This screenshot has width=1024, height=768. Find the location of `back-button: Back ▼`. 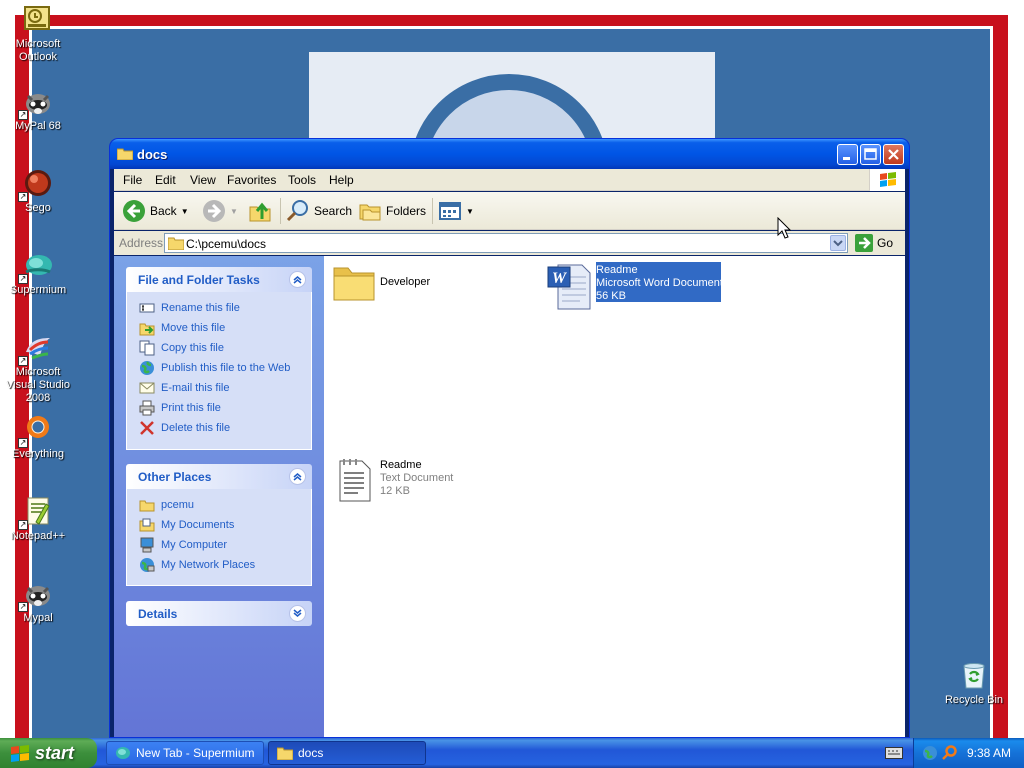

back-button: Back ▼ is located at coordinates (155, 211).